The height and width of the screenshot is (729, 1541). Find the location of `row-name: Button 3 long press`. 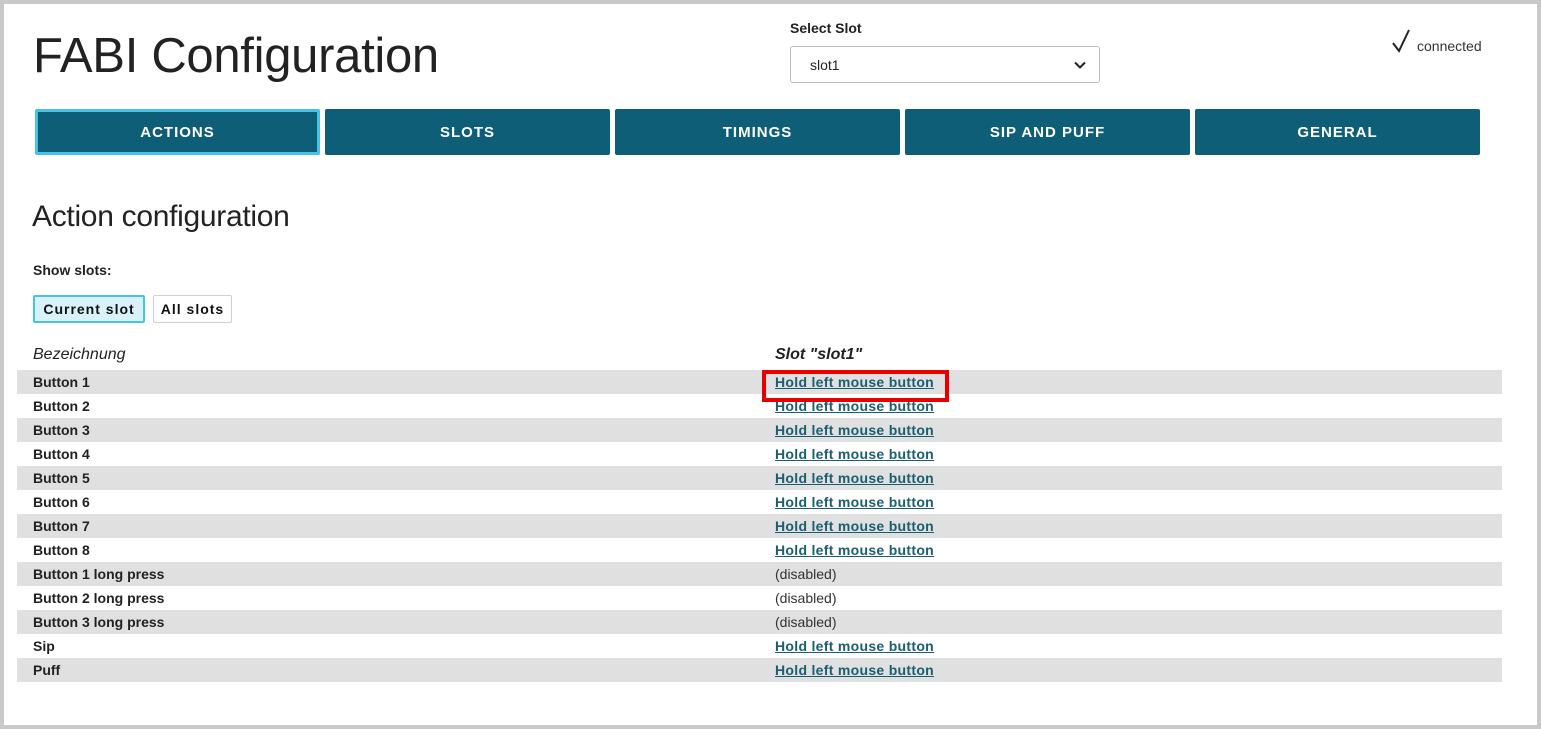

row-name: Button 3 long press is located at coordinates (99, 622).